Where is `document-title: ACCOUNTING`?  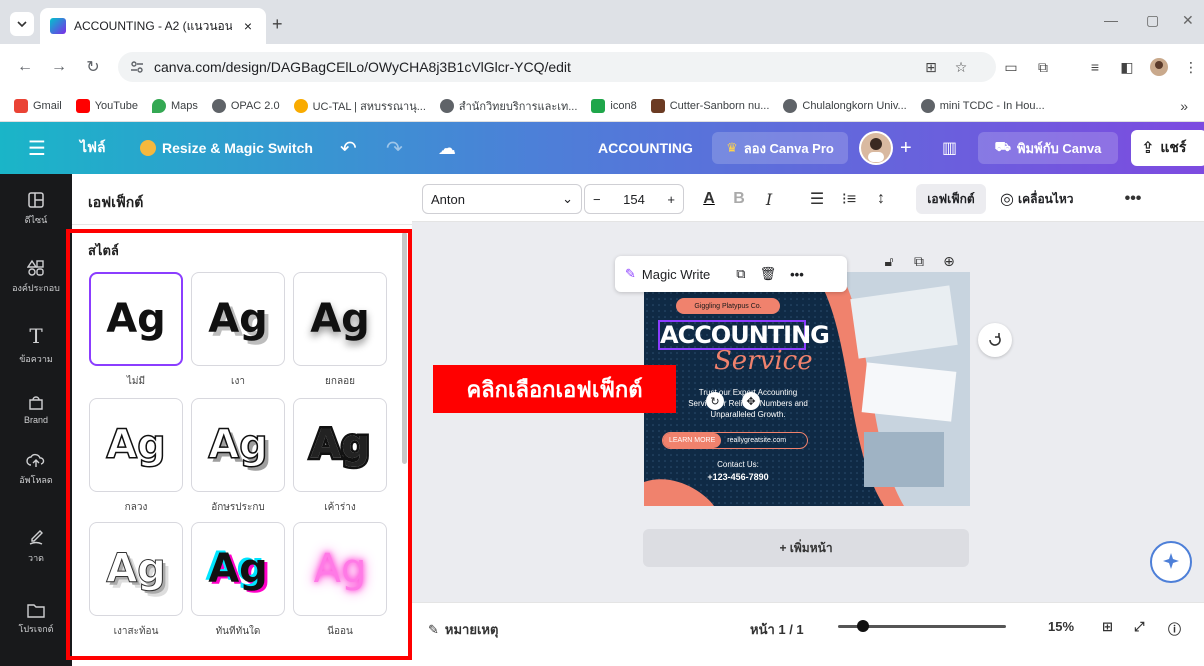
document-title: ACCOUNTING is located at coordinates (645, 148).